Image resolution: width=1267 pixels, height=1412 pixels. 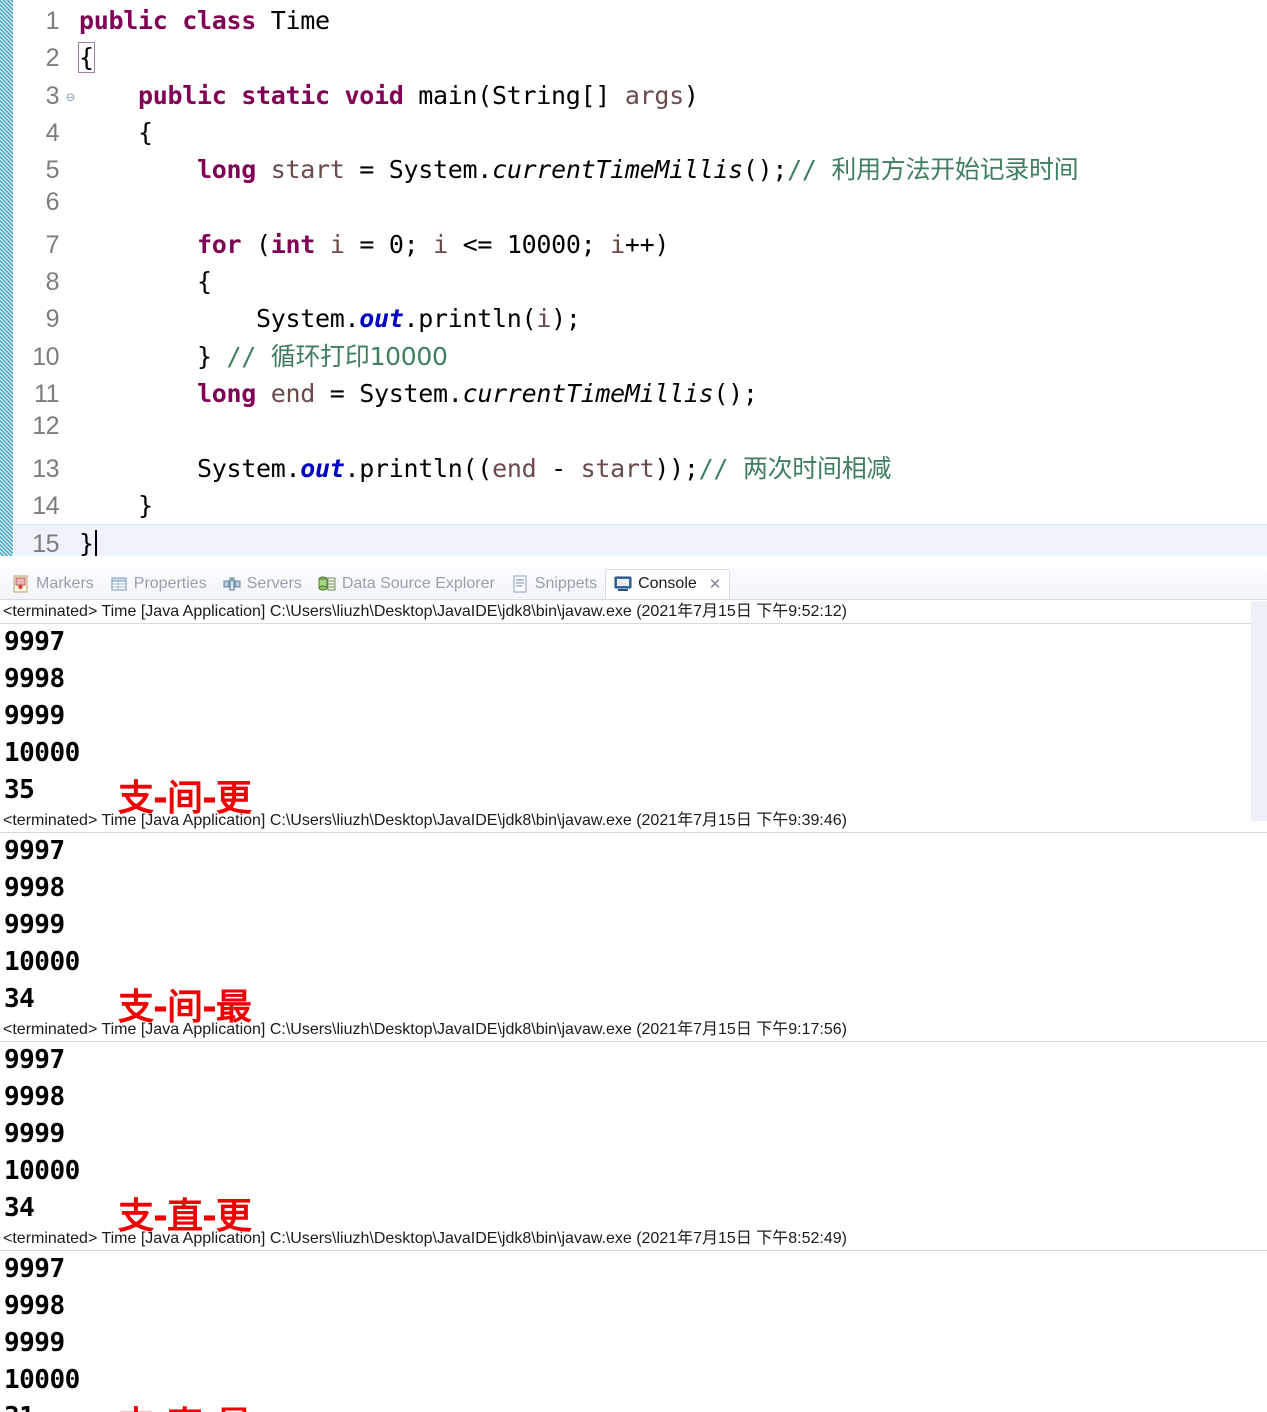 I want to click on tab-console: Console ✕, so click(x=668, y=584).